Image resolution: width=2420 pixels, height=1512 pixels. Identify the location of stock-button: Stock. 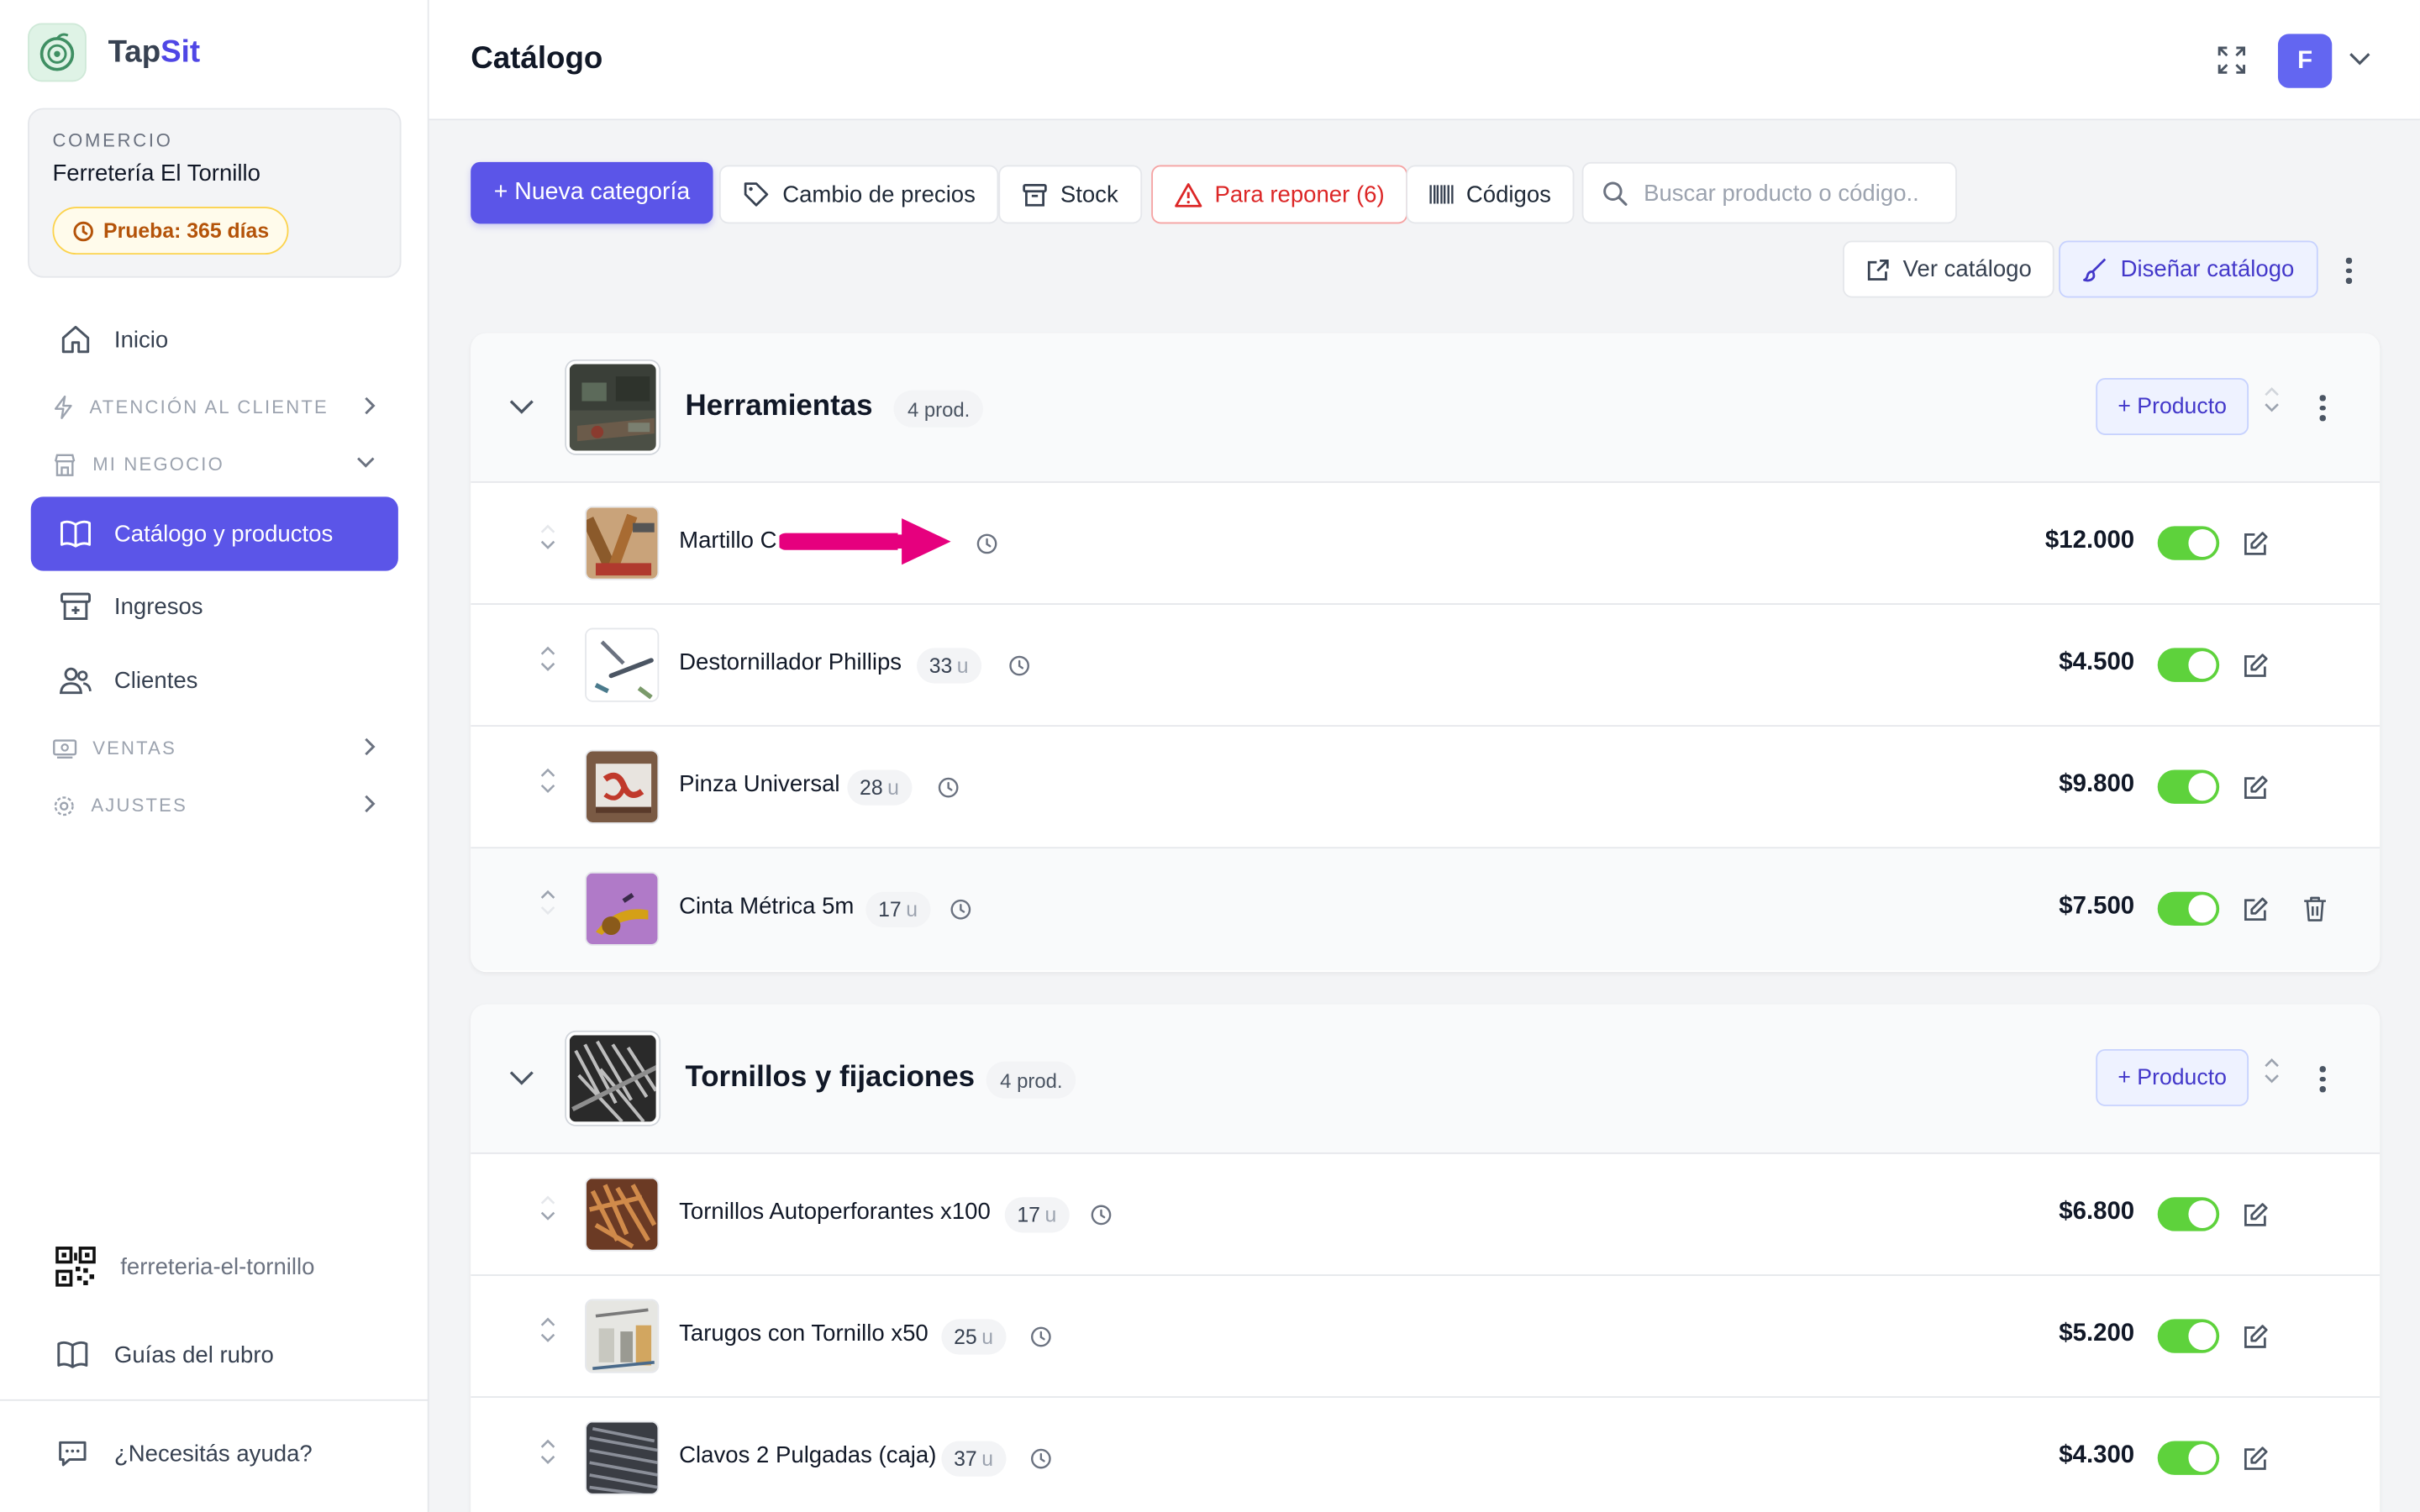
(1070, 194).